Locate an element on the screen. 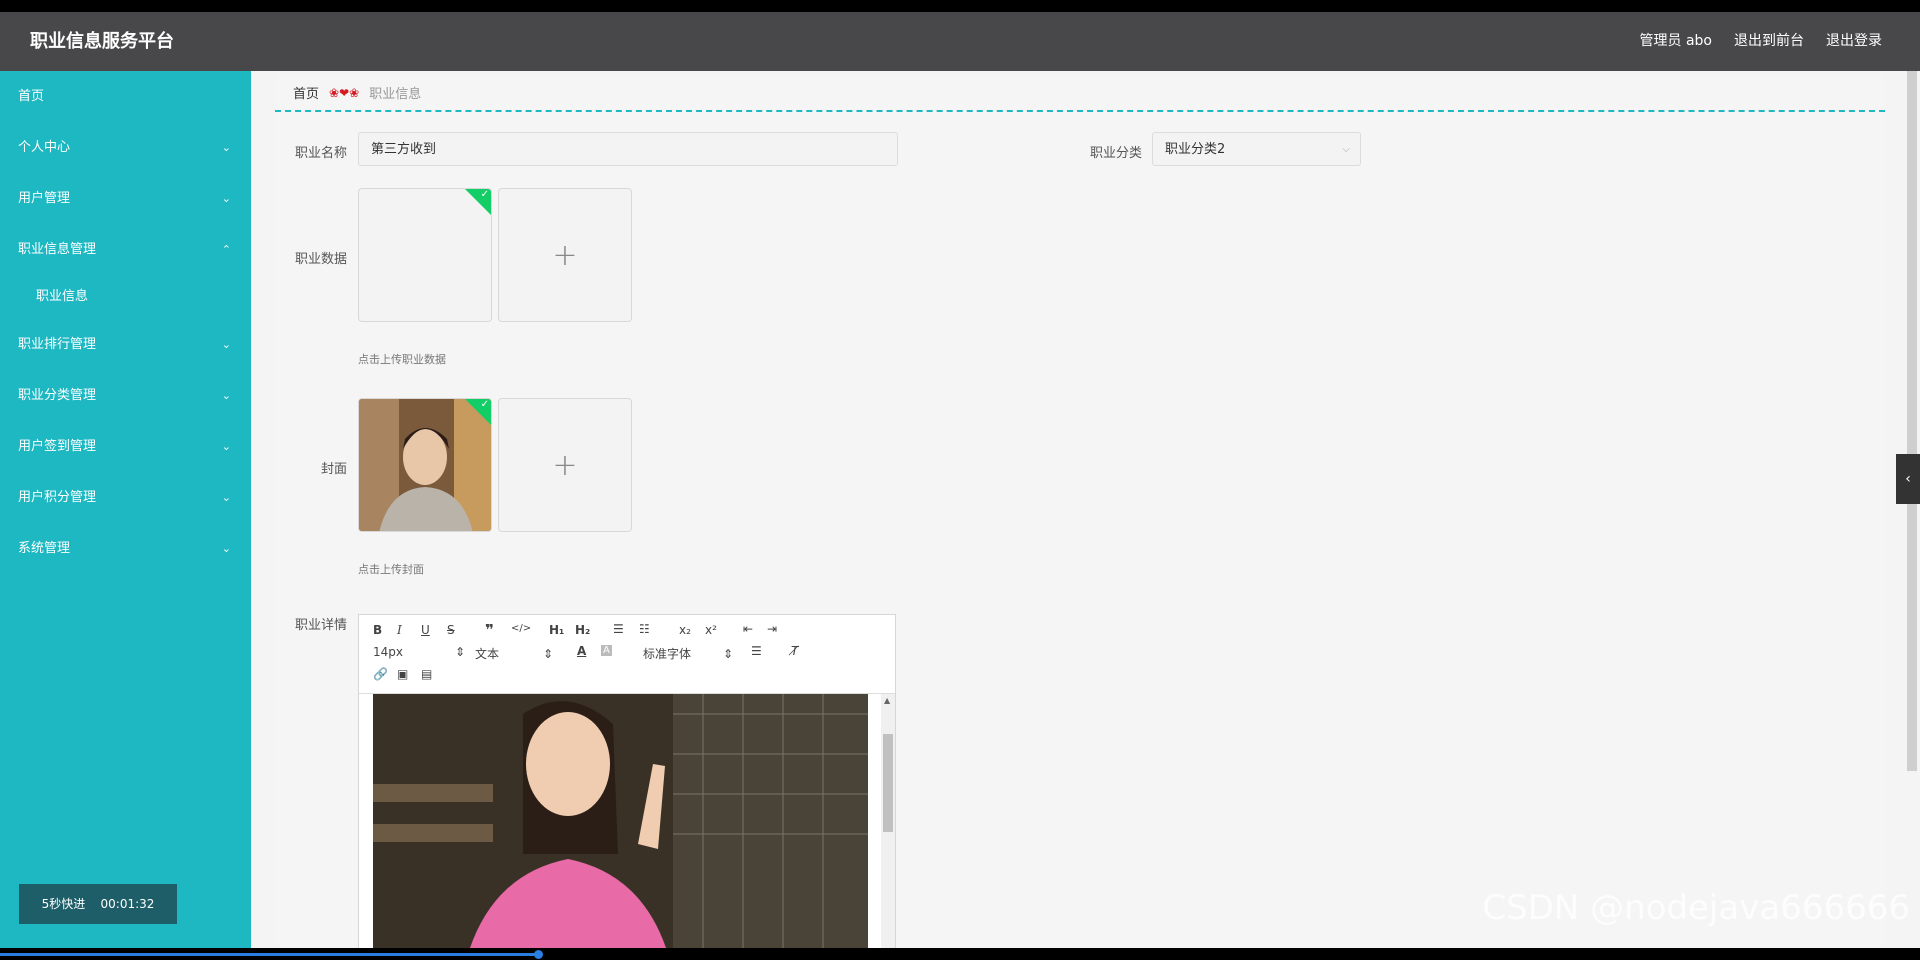 The image size is (1920, 960). font-family-select: 标准字体 ⇕ is located at coordinates (688, 653).